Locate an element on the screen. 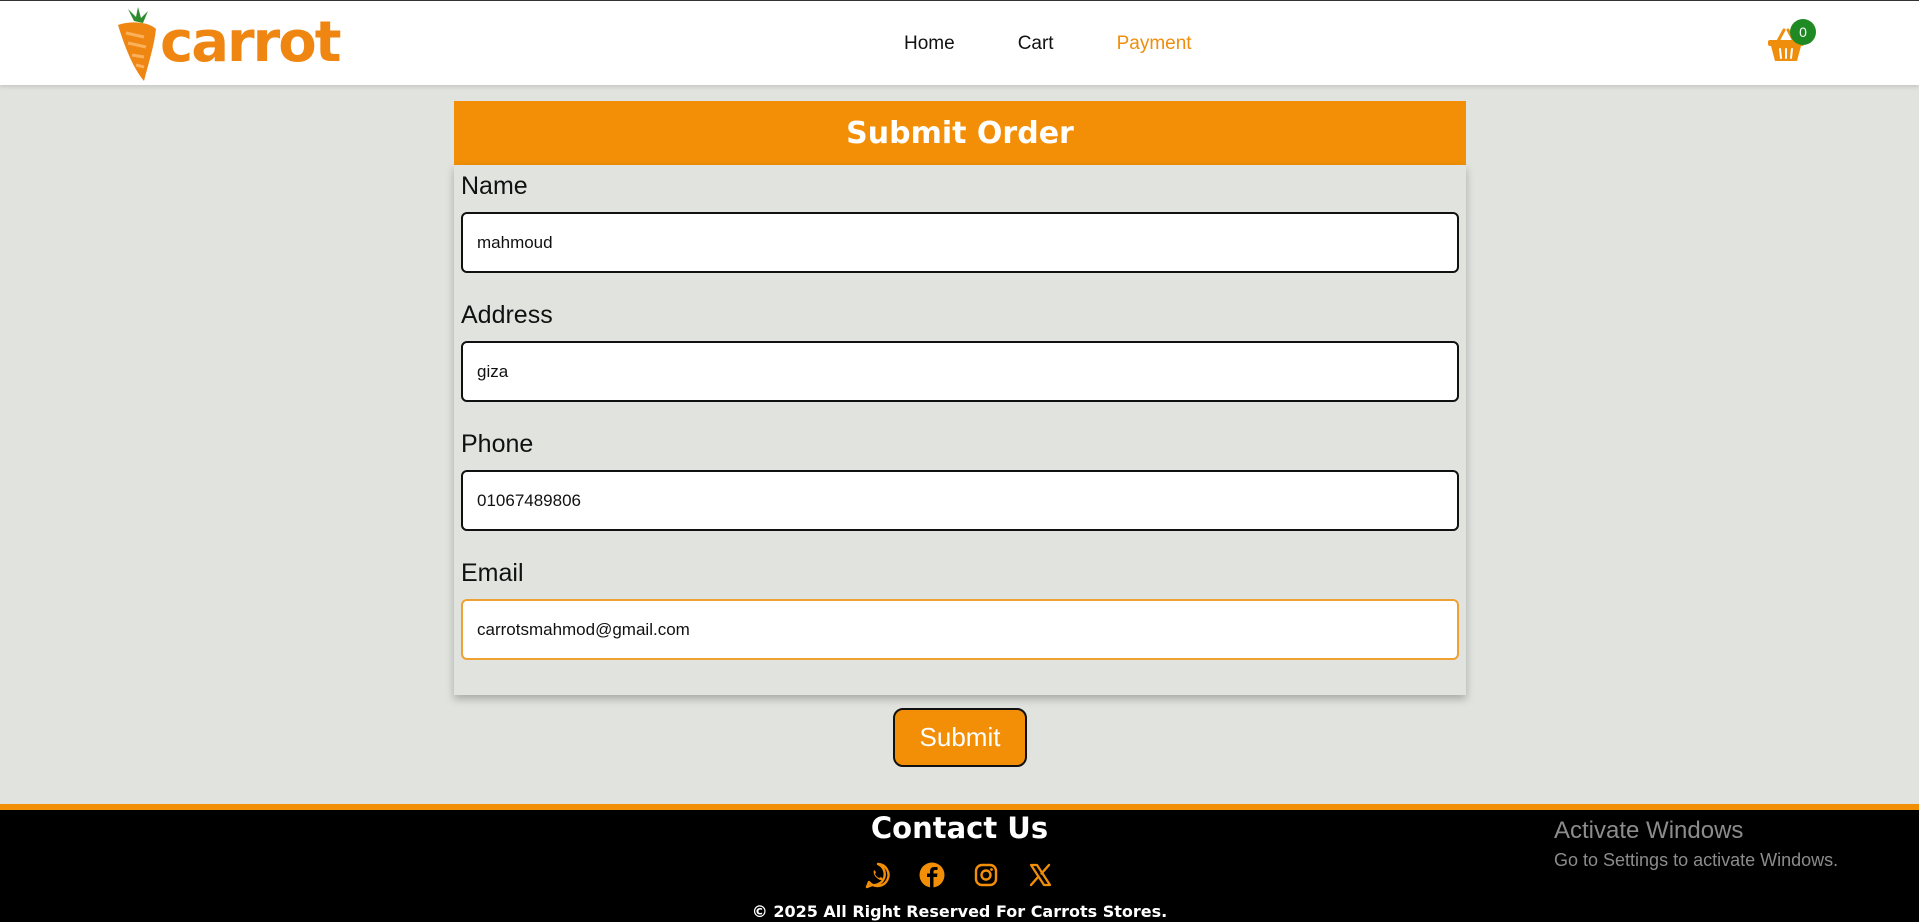 The height and width of the screenshot is (922, 1919). address-field is located at coordinates (960, 371).